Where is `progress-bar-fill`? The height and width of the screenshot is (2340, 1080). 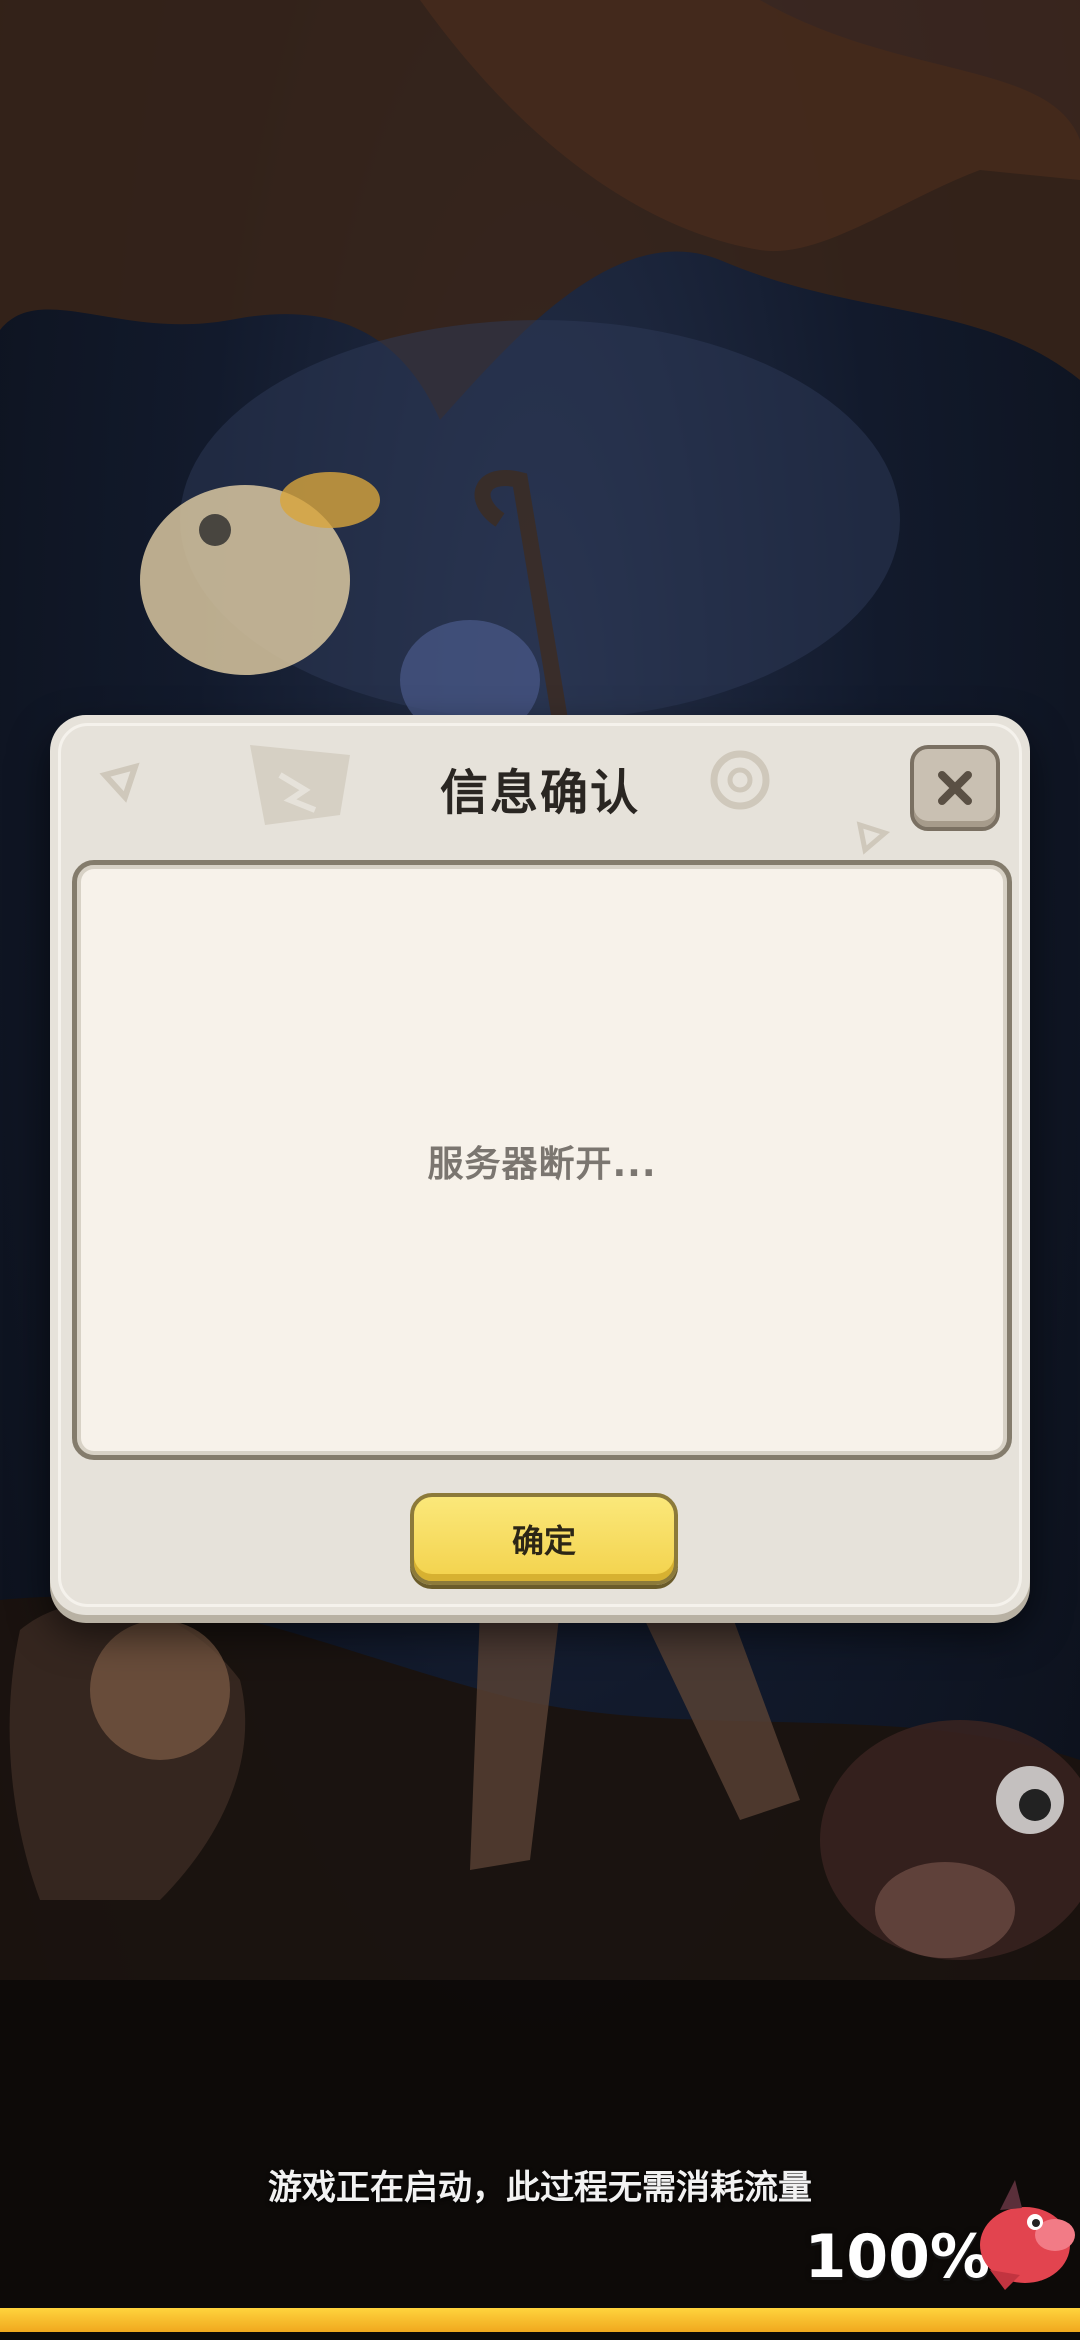
progress-bar-fill is located at coordinates (540, 2320).